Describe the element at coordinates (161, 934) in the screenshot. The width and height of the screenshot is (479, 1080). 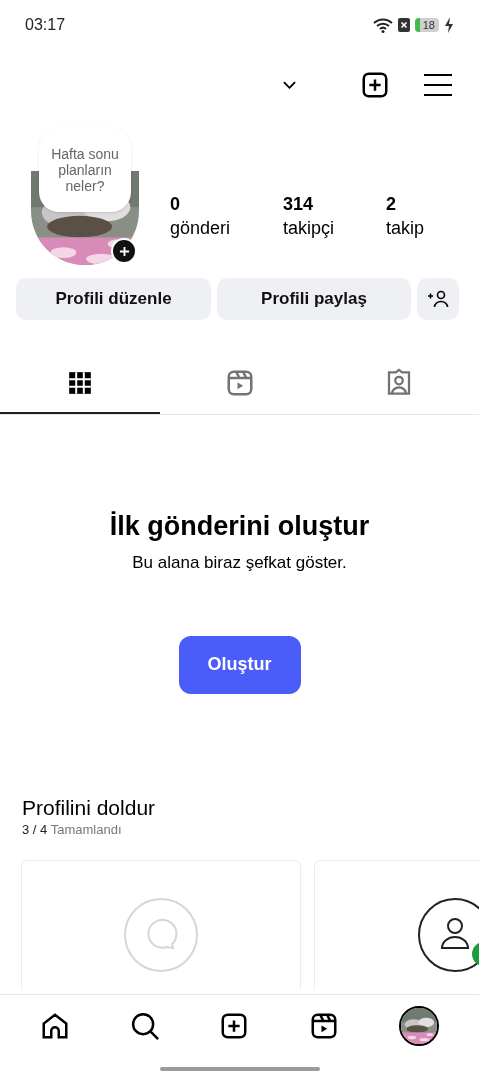
I see `speech-bubble-icon` at that location.